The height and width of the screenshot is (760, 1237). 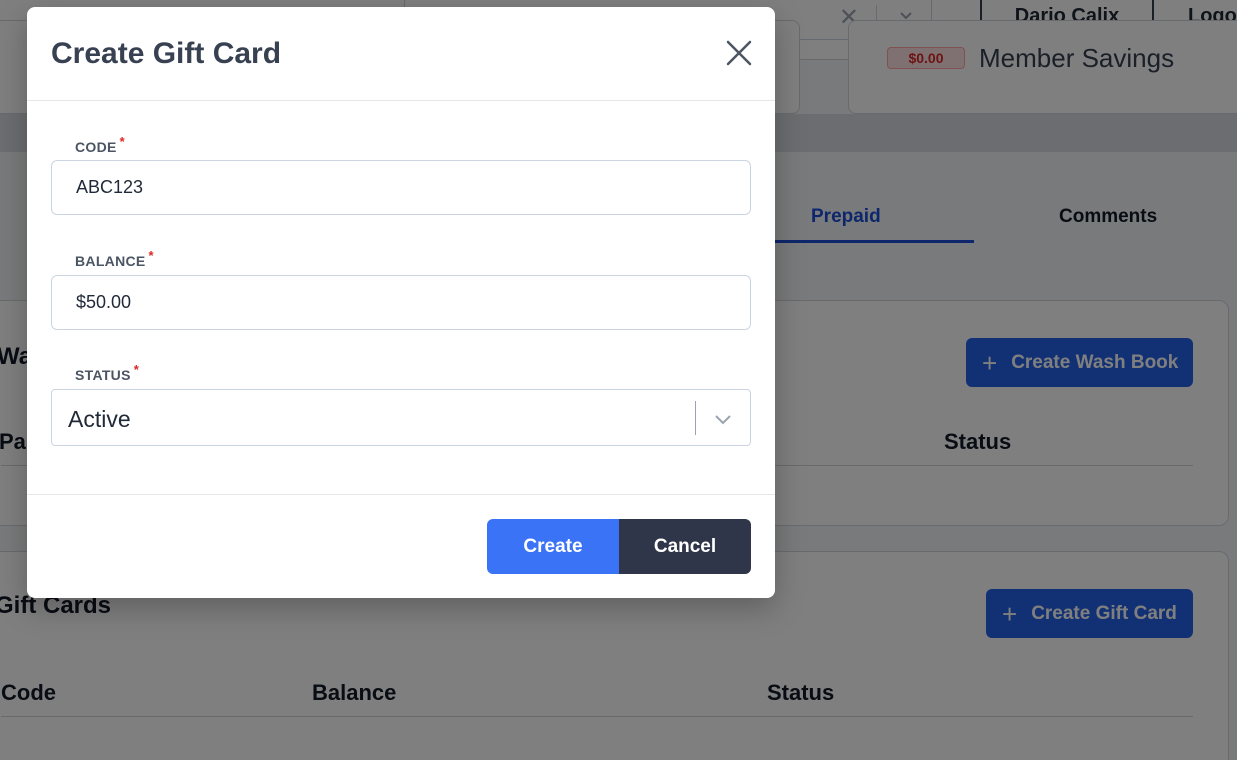 What do you see at coordinates (110, 261) in the screenshot?
I see `balance-label-text: BALANCE` at bounding box center [110, 261].